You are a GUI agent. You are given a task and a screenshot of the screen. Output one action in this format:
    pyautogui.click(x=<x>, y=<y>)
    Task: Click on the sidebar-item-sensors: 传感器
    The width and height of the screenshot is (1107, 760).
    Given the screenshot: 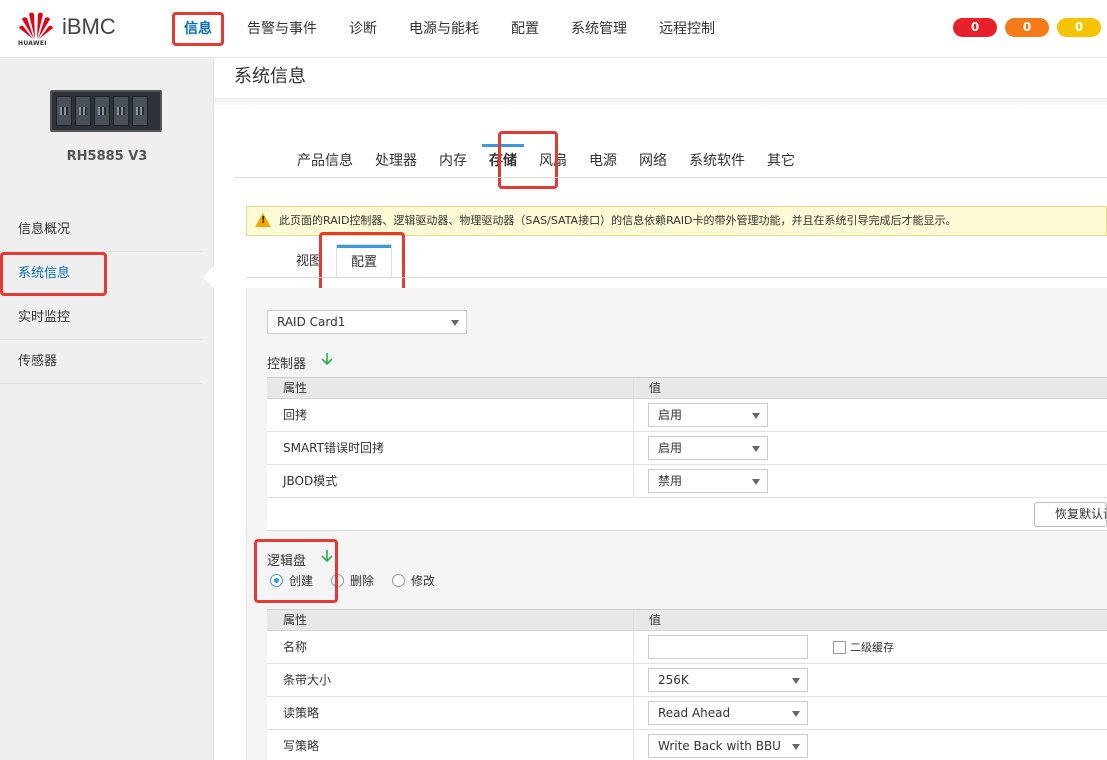 What is the action you would take?
    pyautogui.click(x=101, y=362)
    